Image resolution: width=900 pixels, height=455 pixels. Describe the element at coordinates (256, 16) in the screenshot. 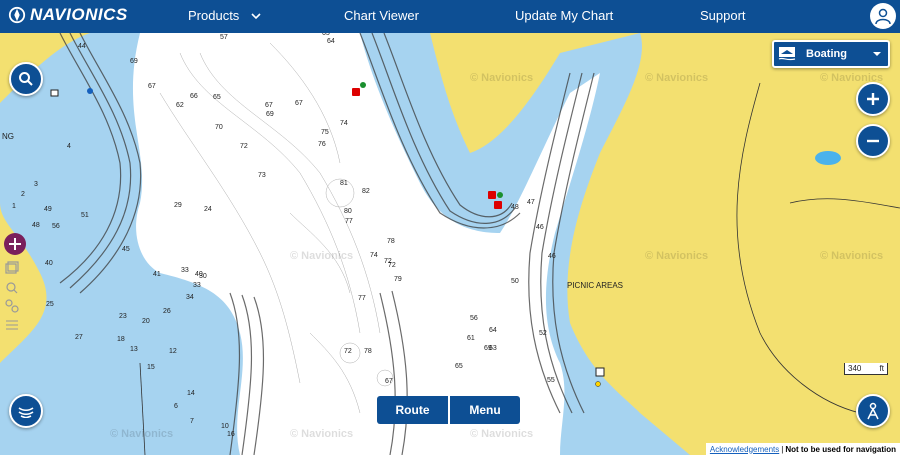

I see `chevron-down-icon` at that location.